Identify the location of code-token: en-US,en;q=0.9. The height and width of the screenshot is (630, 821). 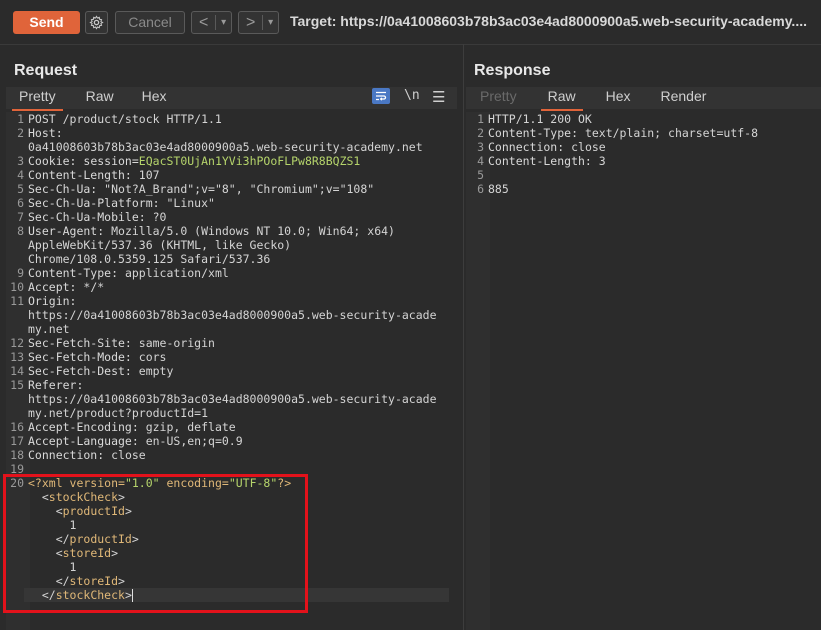
(194, 441).